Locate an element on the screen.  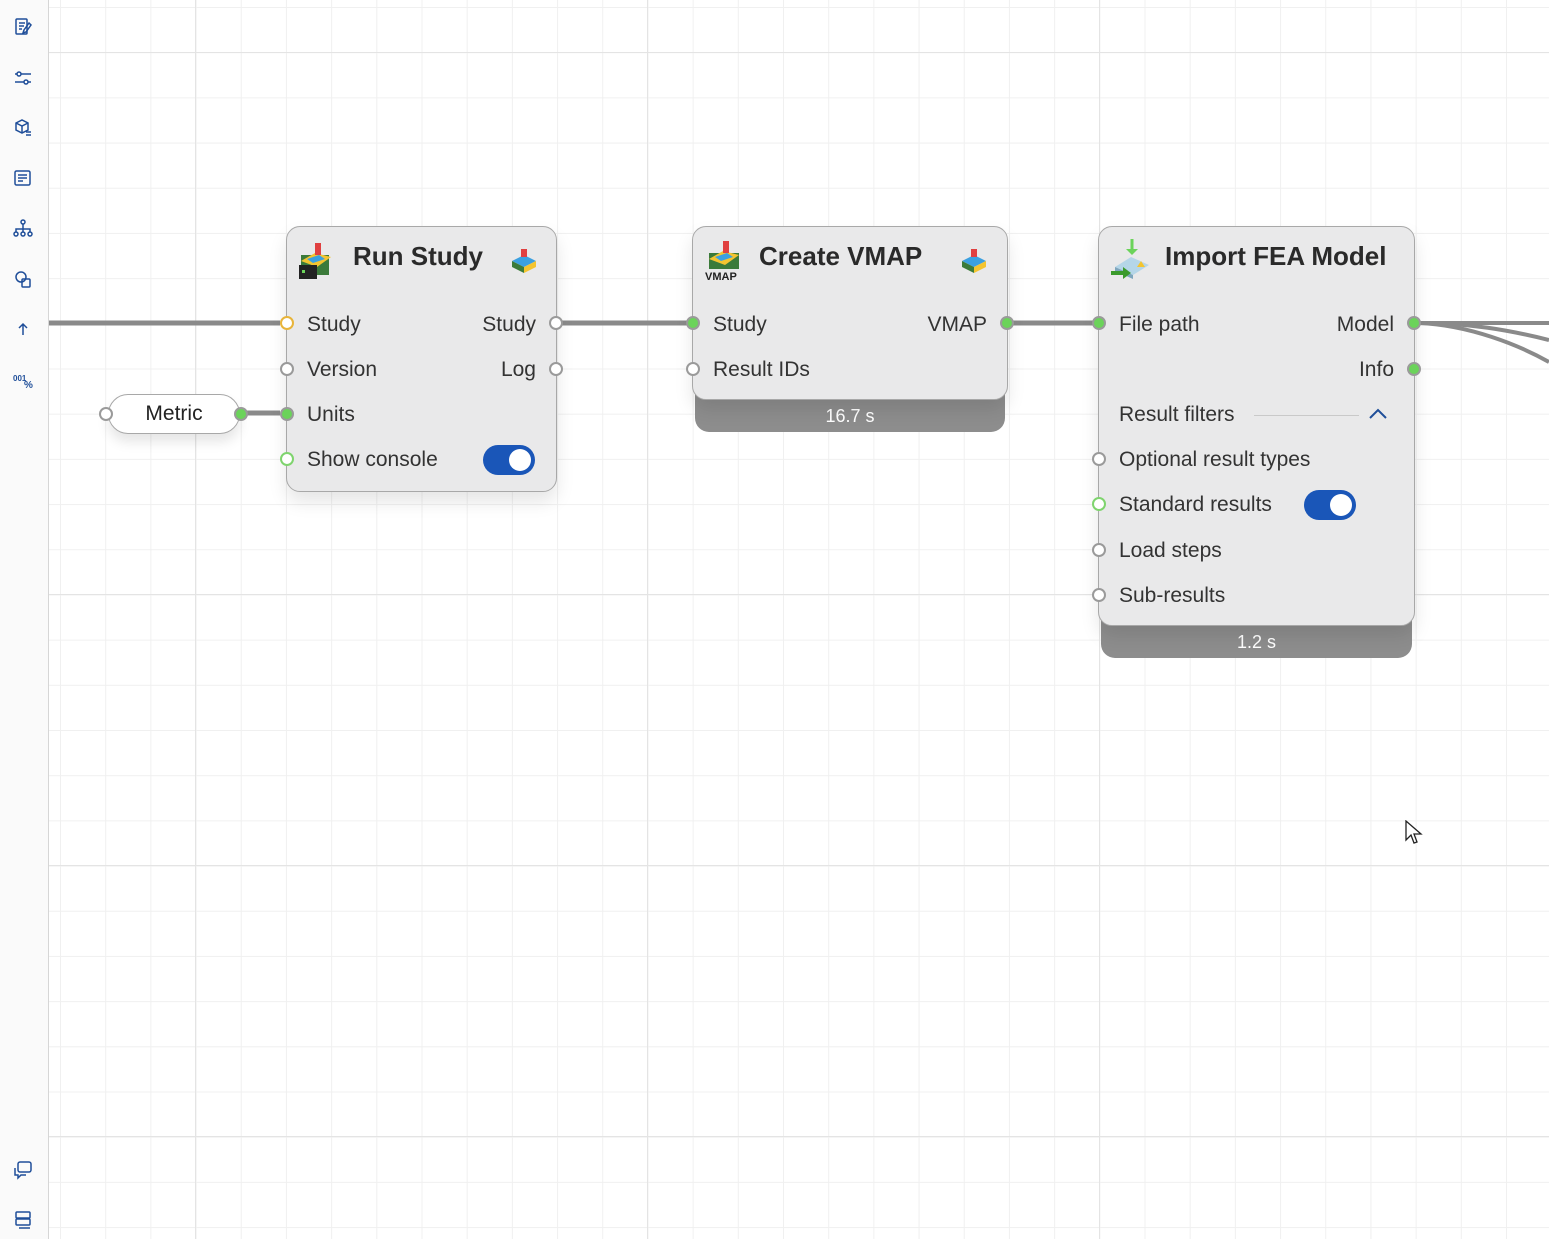
import-fea-time: 1.2 s is located at coordinates (1256, 642).